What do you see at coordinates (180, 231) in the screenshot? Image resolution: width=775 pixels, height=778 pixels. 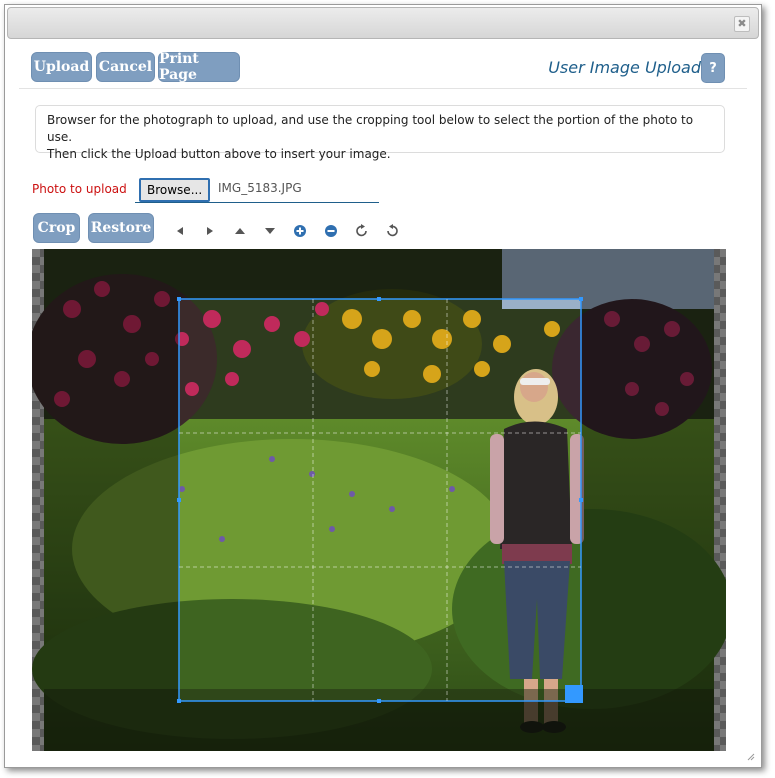 I see `move-left-icon` at bounding box center [180, 231].